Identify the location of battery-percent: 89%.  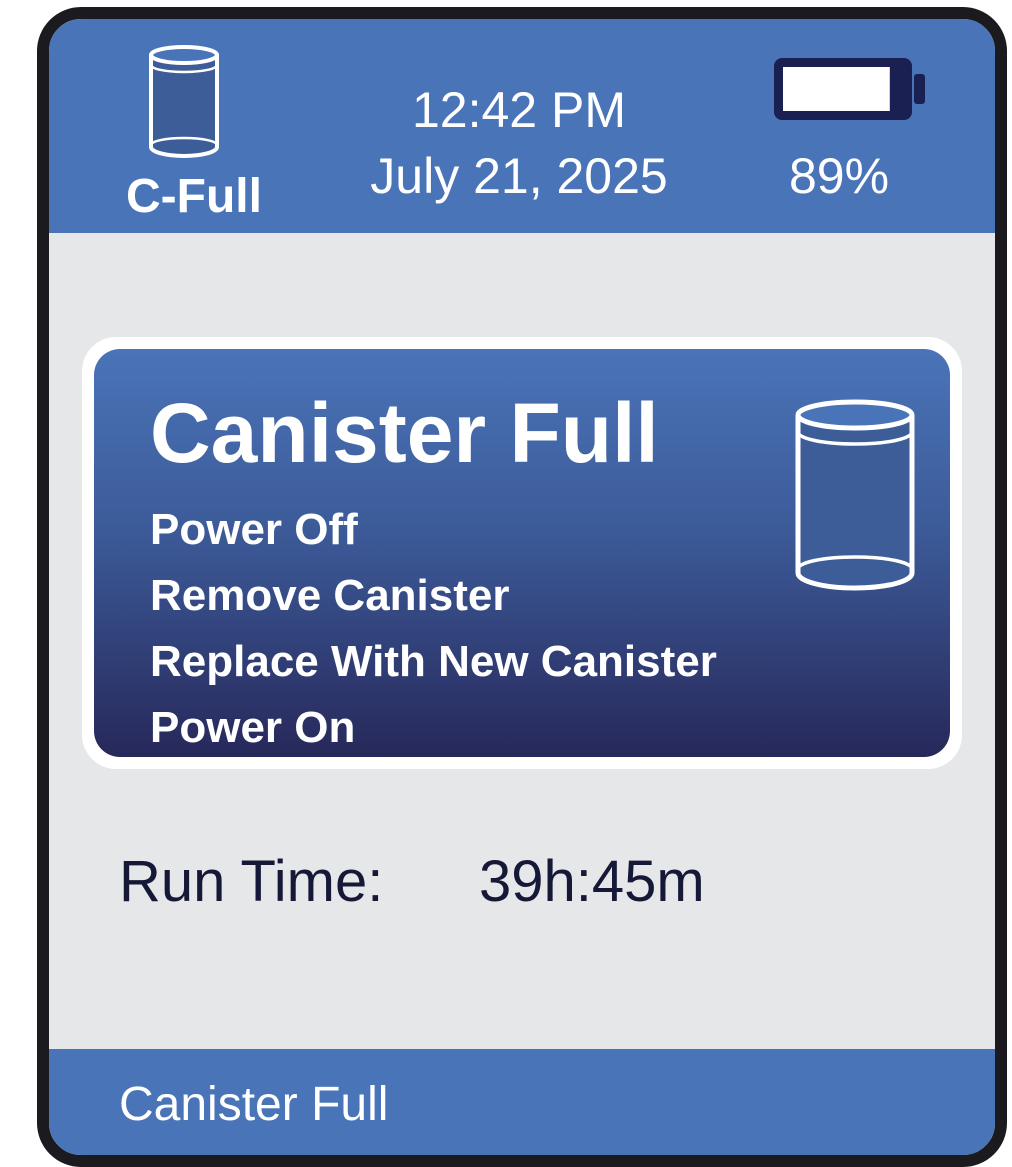
(839, 176).